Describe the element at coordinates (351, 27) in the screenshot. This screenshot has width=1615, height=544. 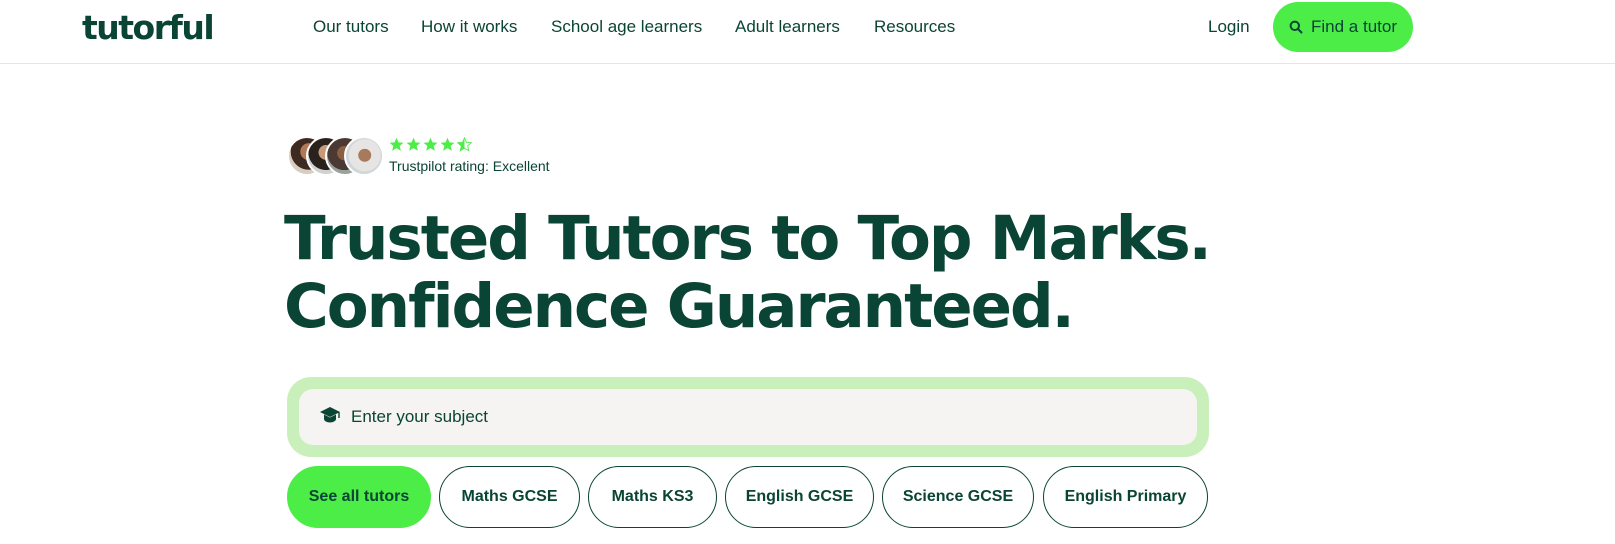
I see `nav-our-tutors: Our tutors` at that location.